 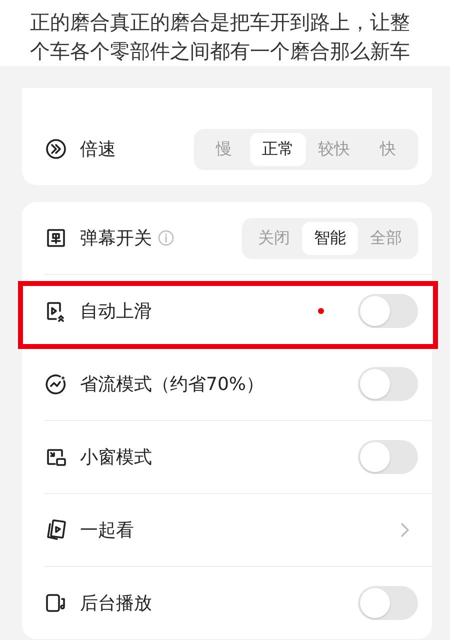 What do you see at coordinates (220, 22) in the screenshot?
I see `article-text-line: 正的磨合真正的磨合是把车开到路上，让整` at bounding box center [220, 22].